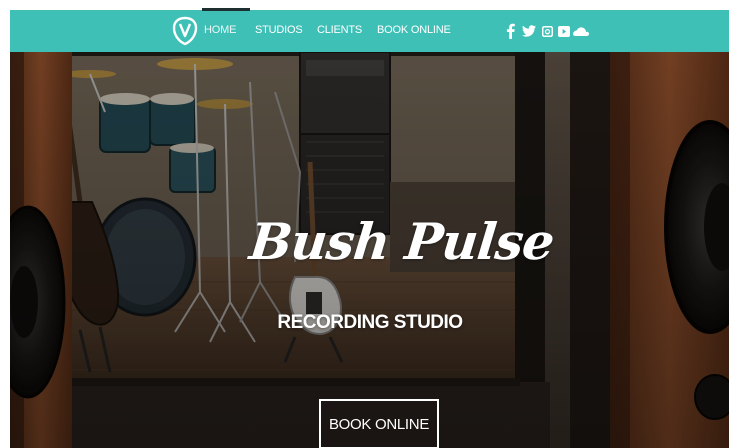 The width and height of the screenshot is (736, 448). I want to click on book-online-button: BOOK ONLINE, so click(379, 423).